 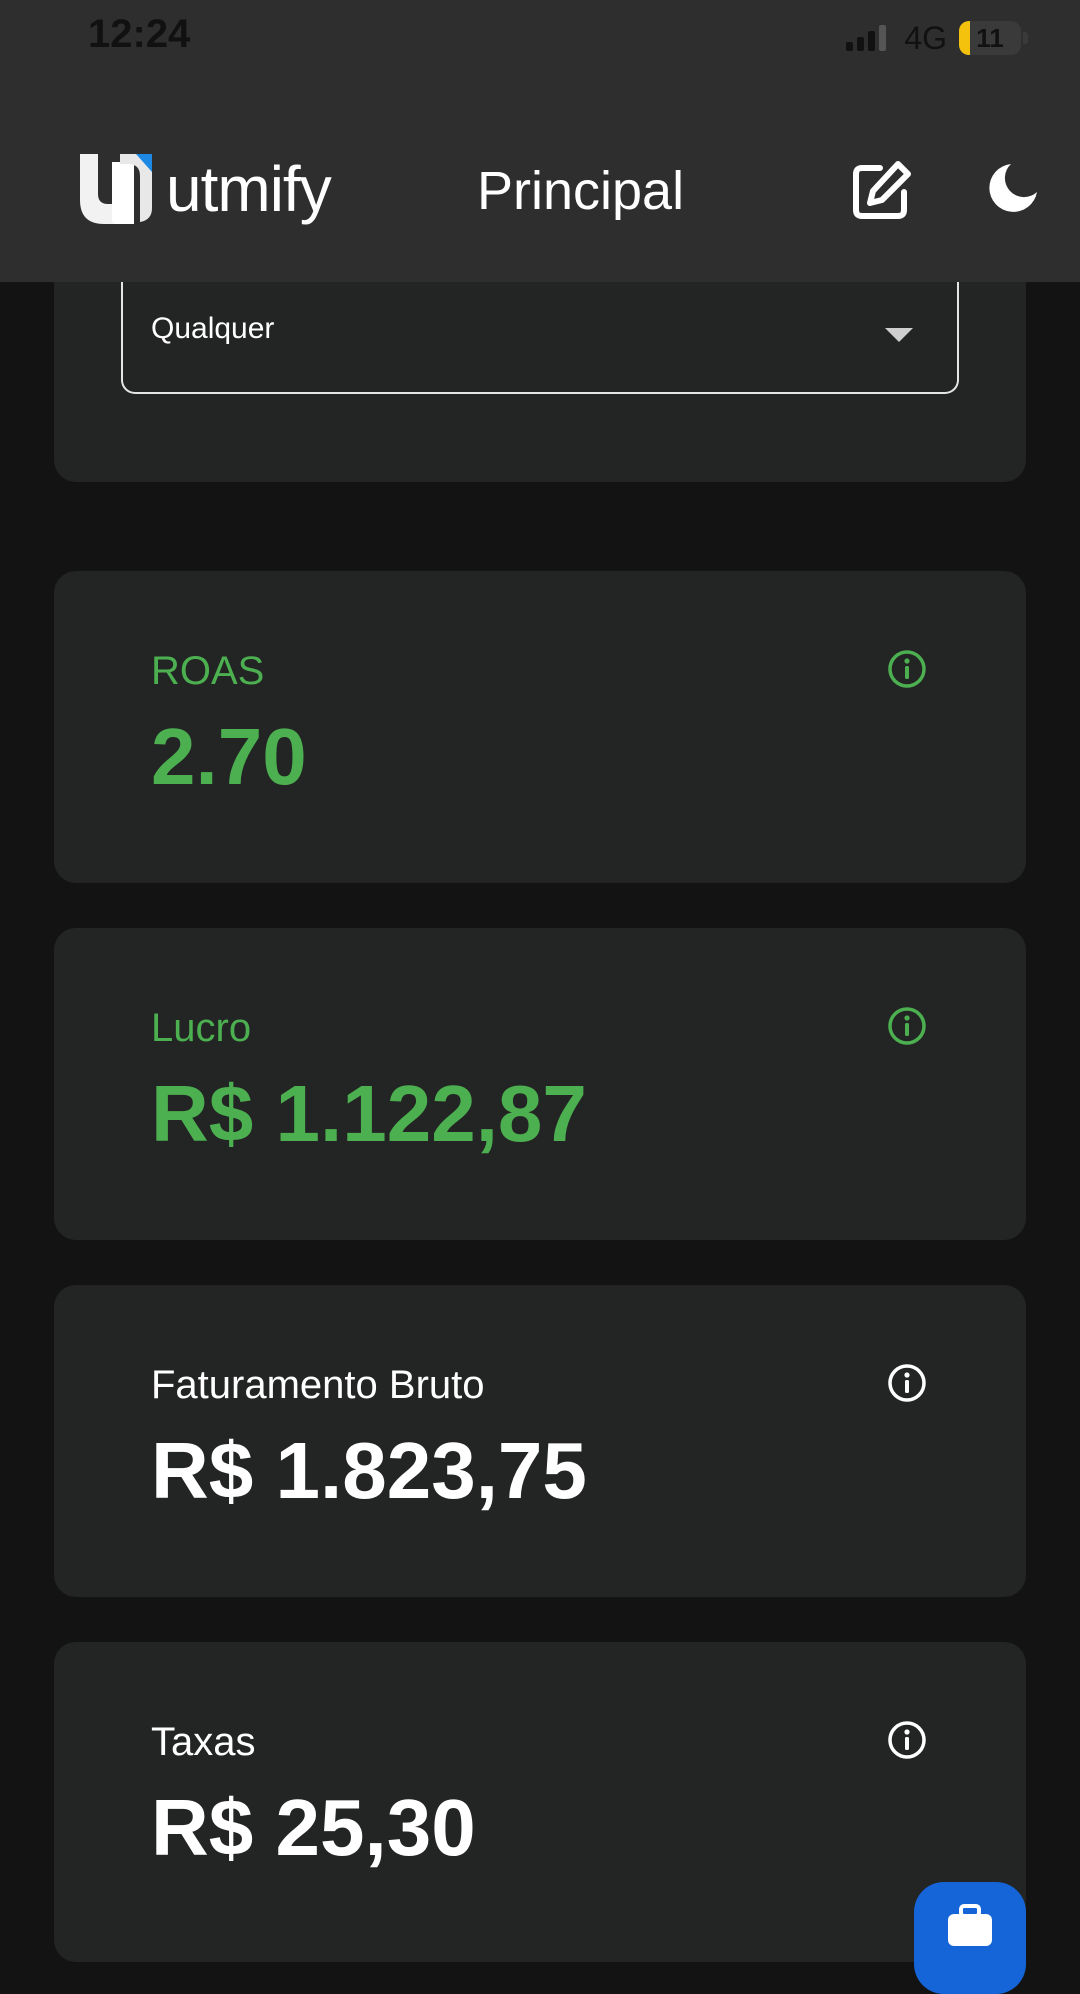 What do you see at coordinates (925, 37) in the screenshot?
I see `network-type: 4G` at bounding box center [925, 37].